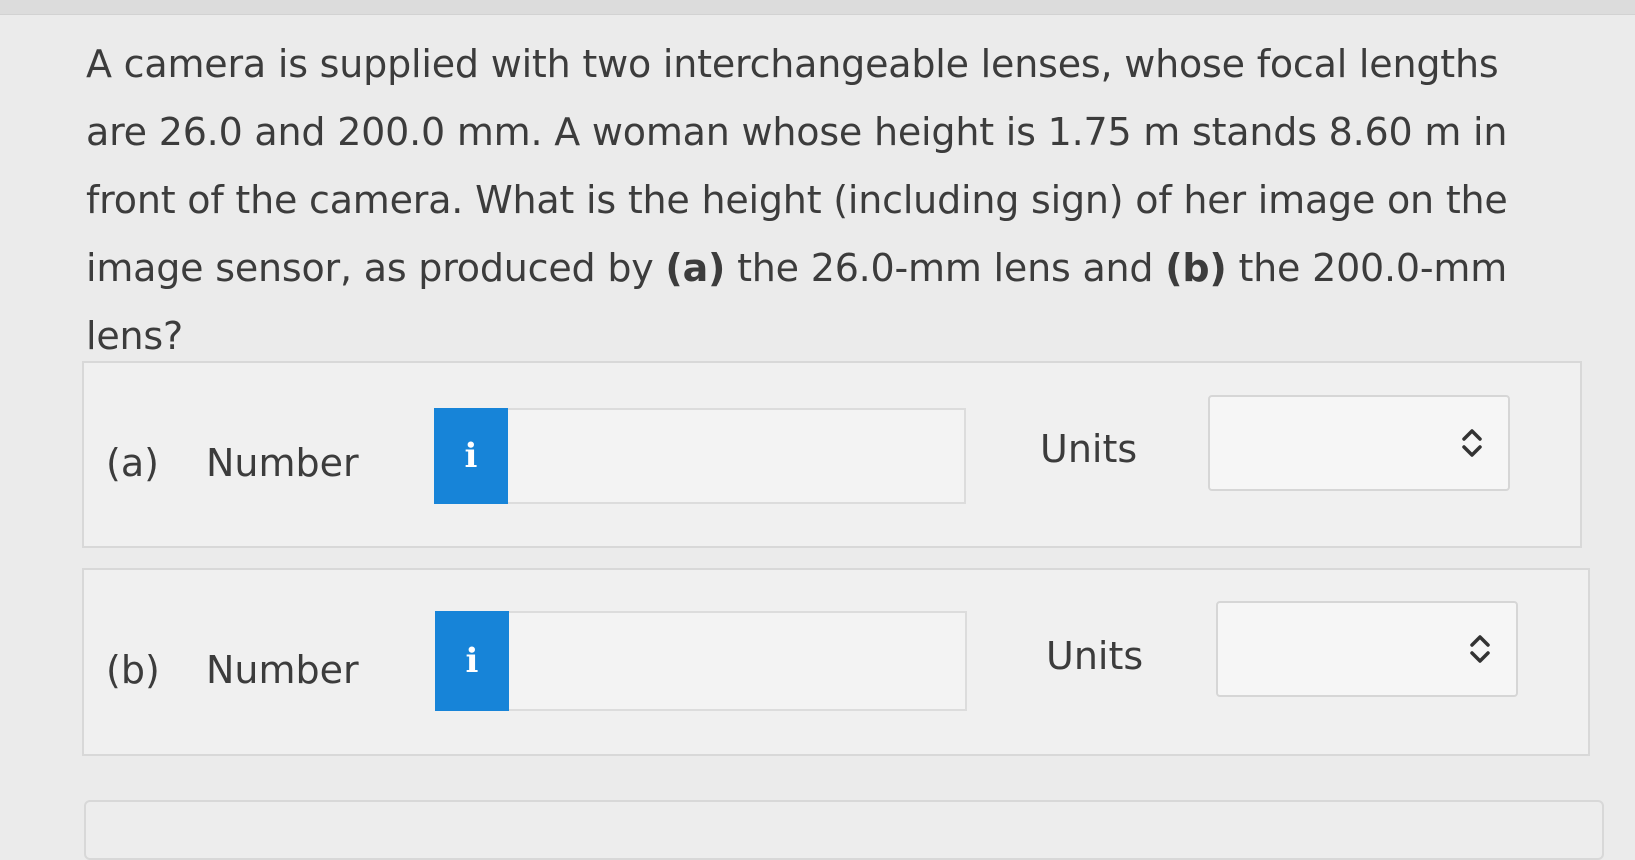 The image size is (1635, 860). I want to click on part-b-number-label: Number, so click(282, 670).